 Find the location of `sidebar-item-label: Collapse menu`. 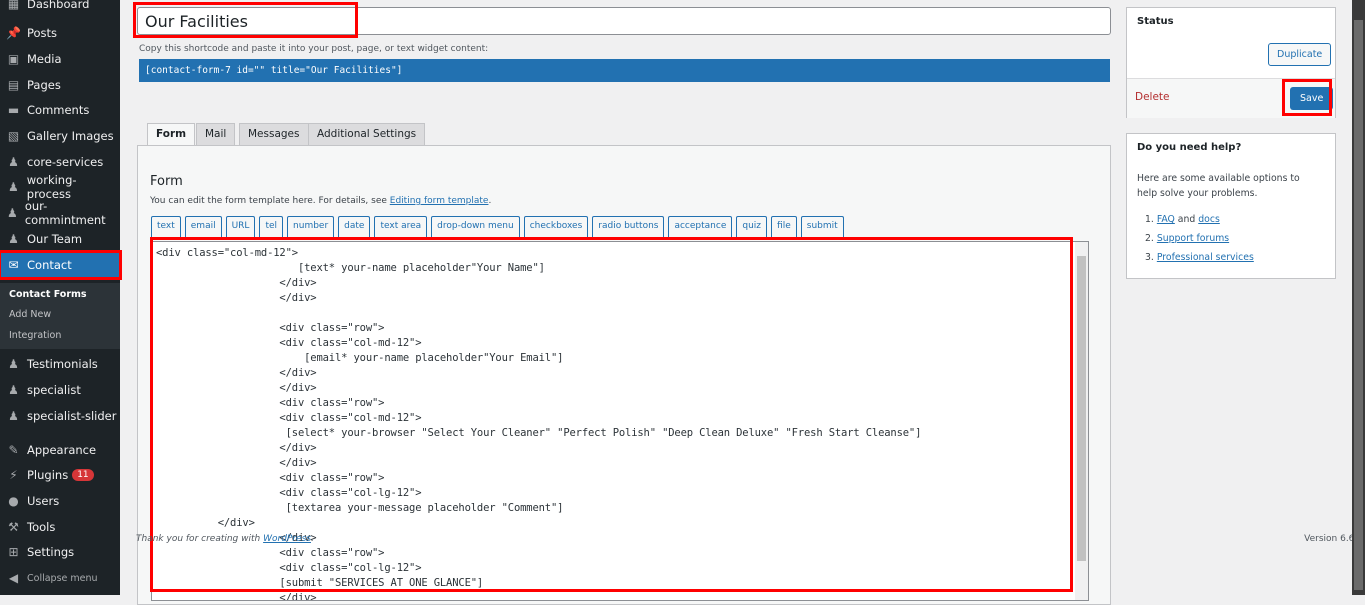

sidebar-item-label: Collapse menu is located at coordinates (62, 578).